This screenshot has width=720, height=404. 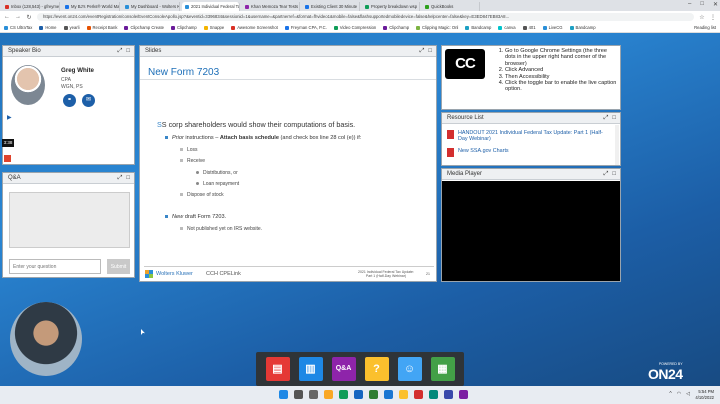 I want to click on elapsed-time: 3:38, so click(x=8, y=143).